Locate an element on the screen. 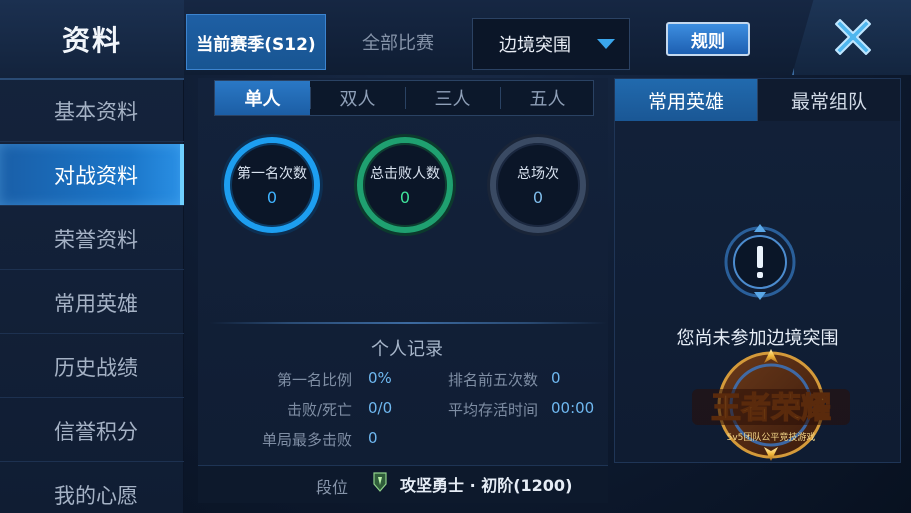  sidebar-title-text: 资料 is located at coordinates (91, 40).